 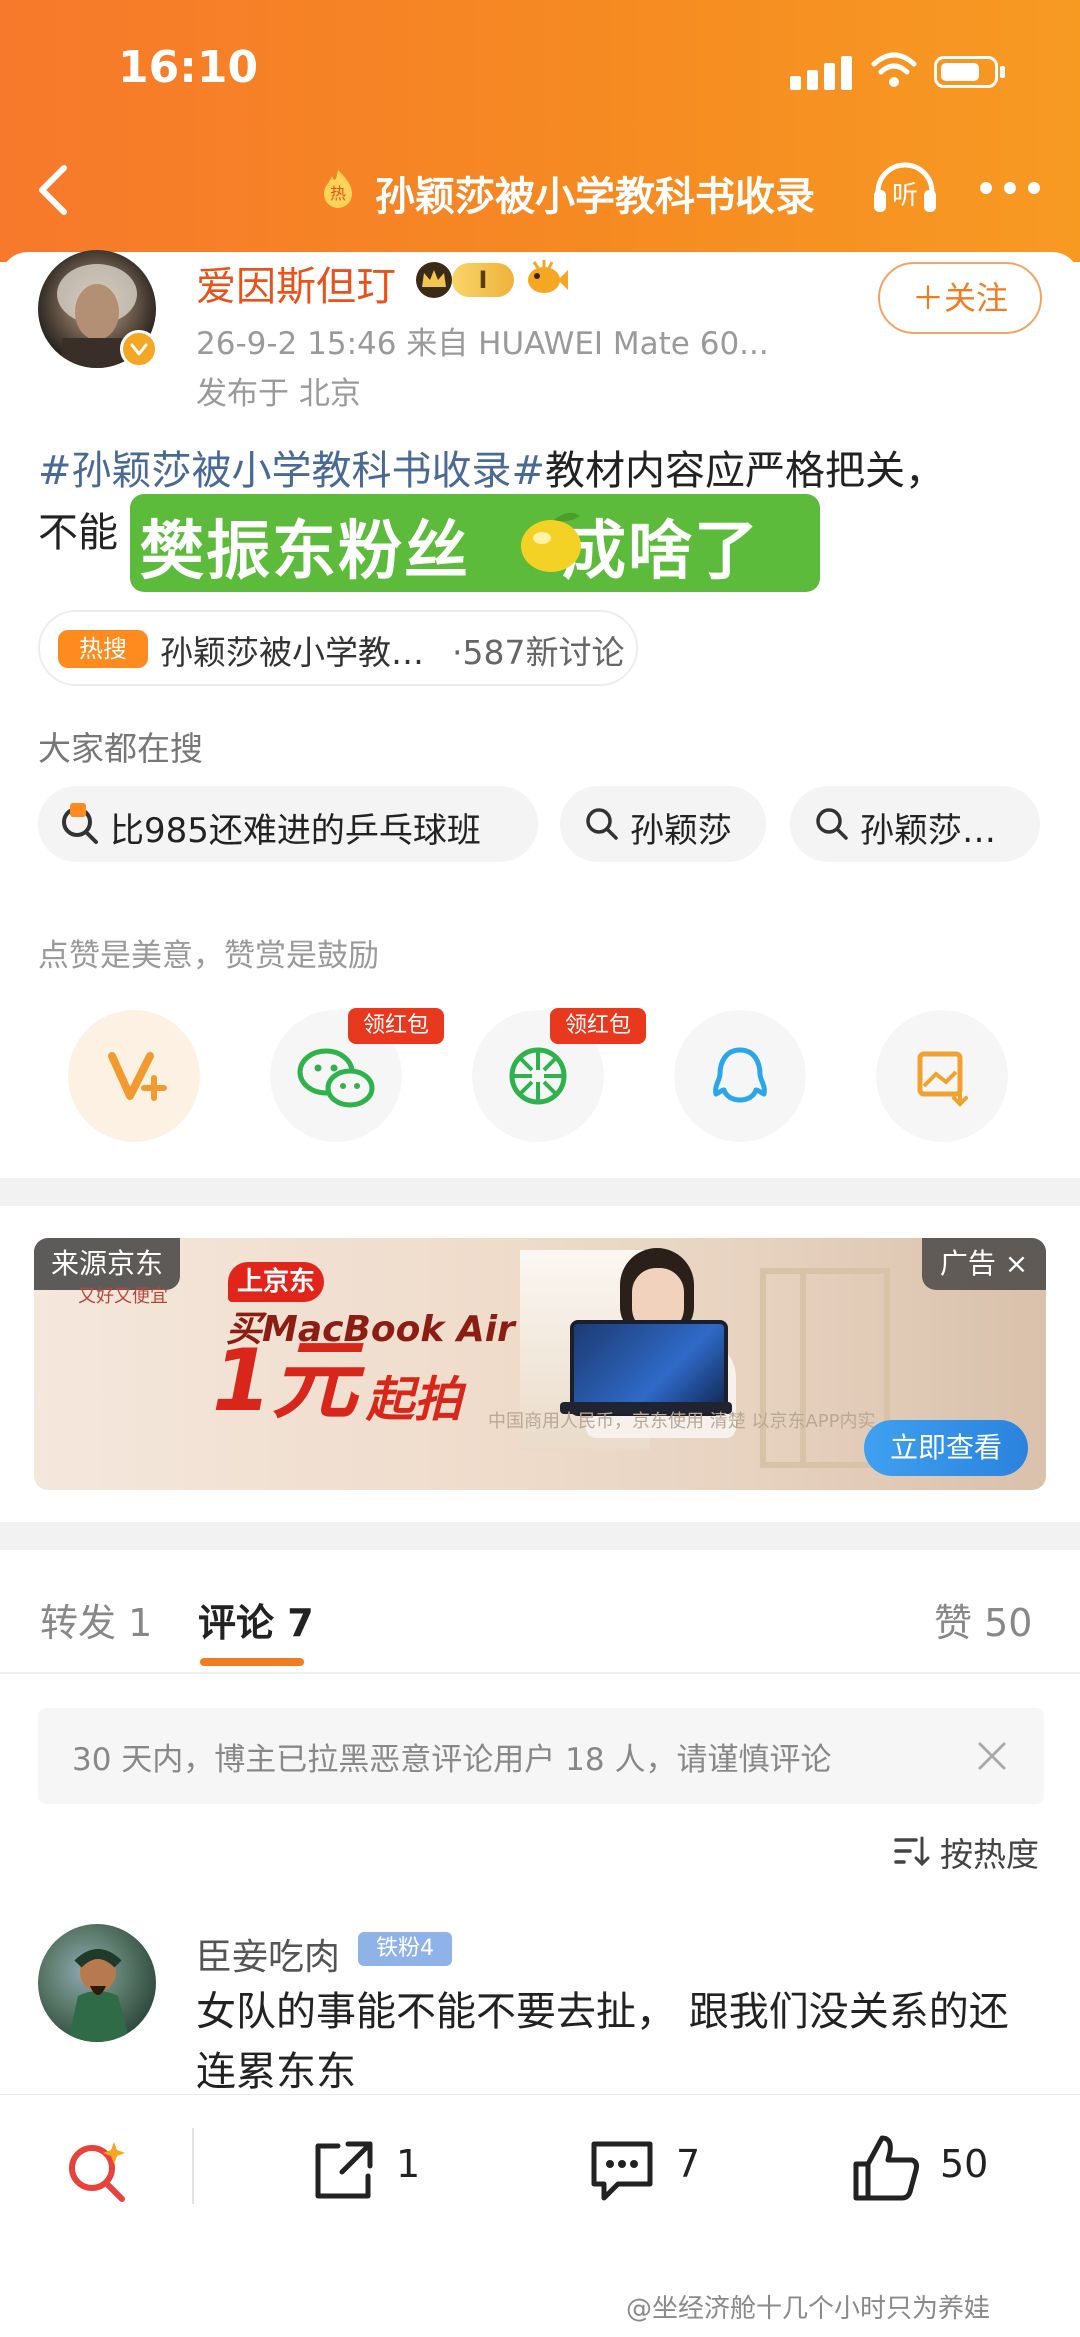 I want to click on crown-icon, so click(x=434, y=280).